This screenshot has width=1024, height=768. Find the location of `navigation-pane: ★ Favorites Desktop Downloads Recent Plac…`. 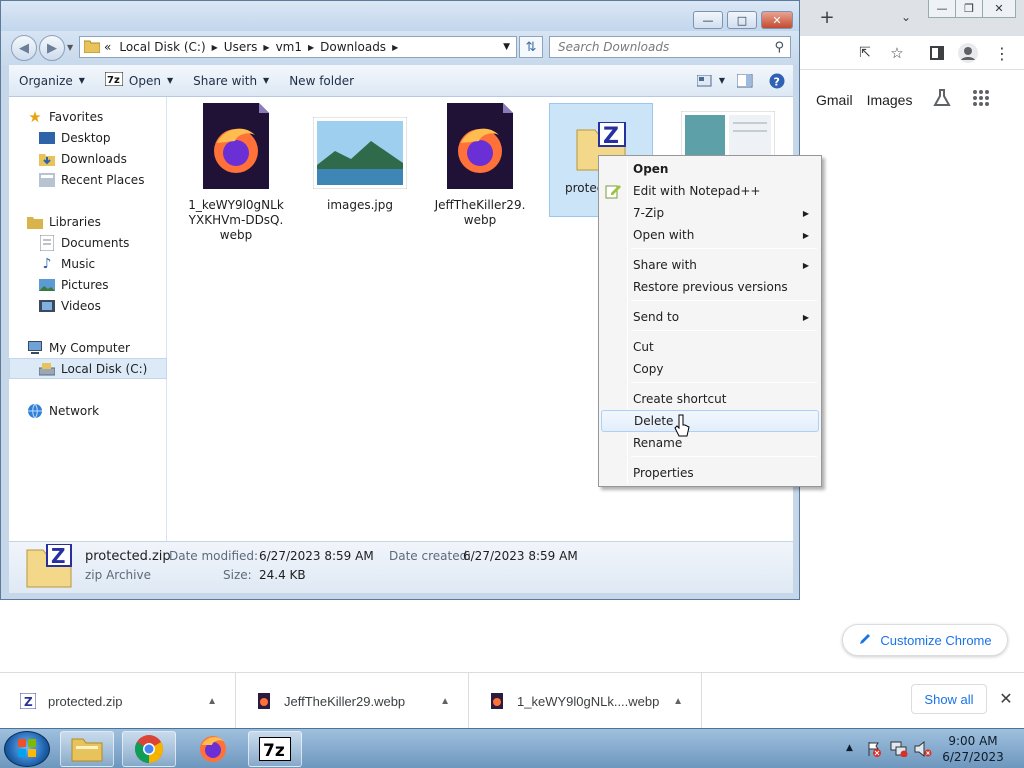

navigation-pane: ★ Favorites Desktop Downloads Recent Plac… is located at coordinates (88, 319).